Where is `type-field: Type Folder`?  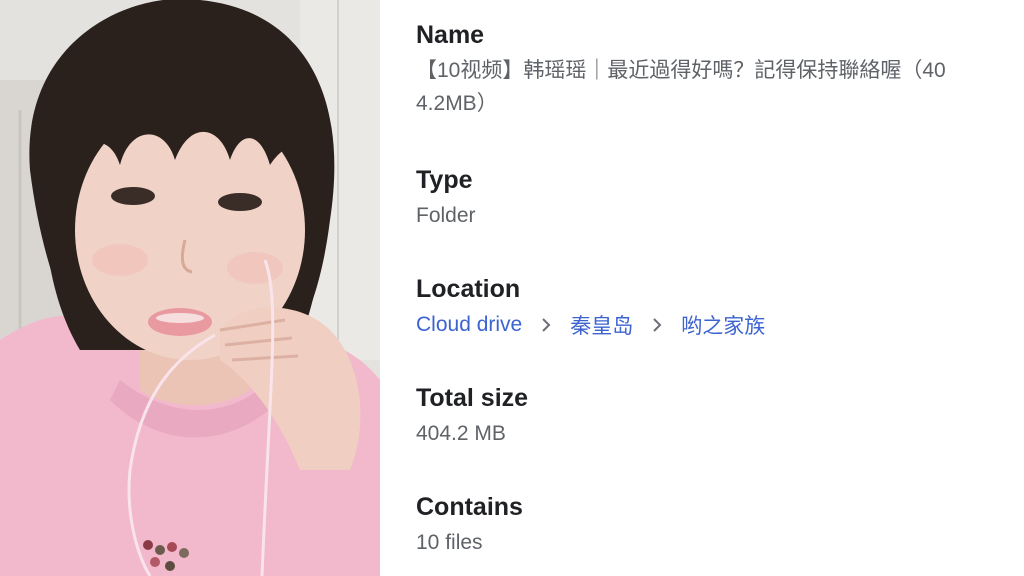
type-field: Type Folder is located at coordinates (711, 198).